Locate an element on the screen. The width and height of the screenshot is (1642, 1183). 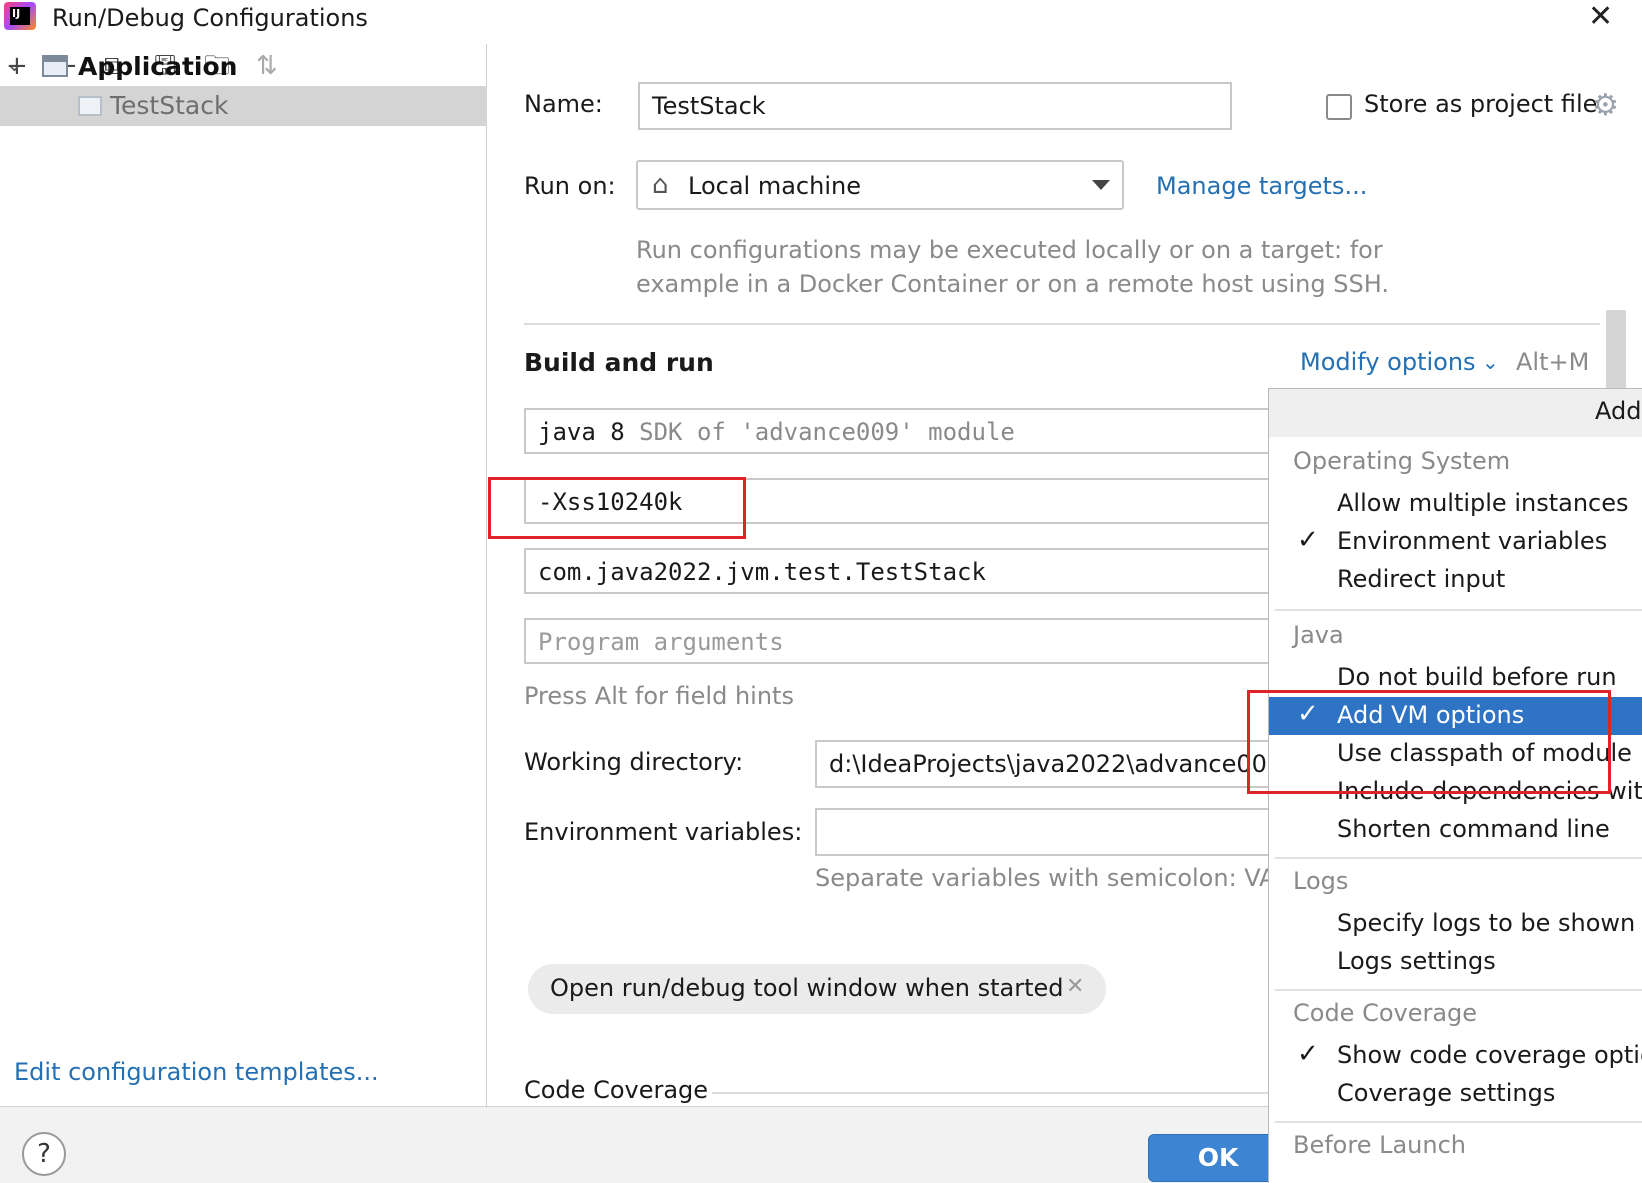
environment-variables-input is located at coordinates (1045, 832).